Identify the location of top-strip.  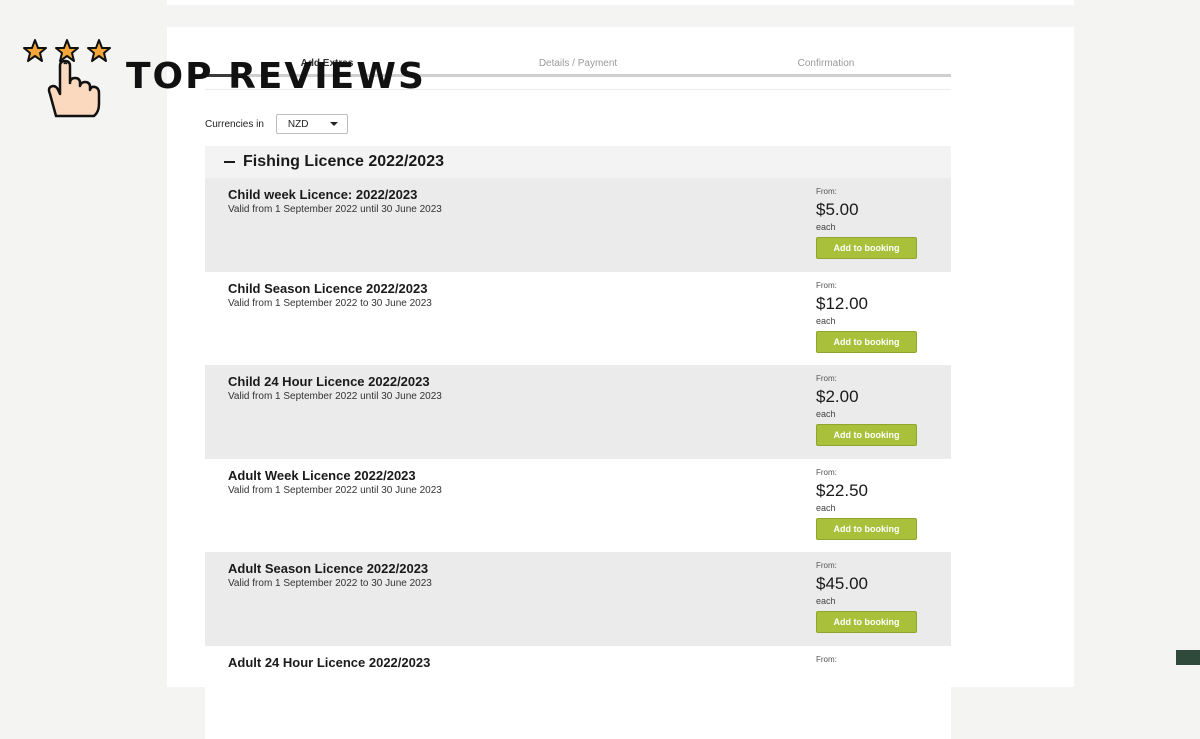
(620, 2).